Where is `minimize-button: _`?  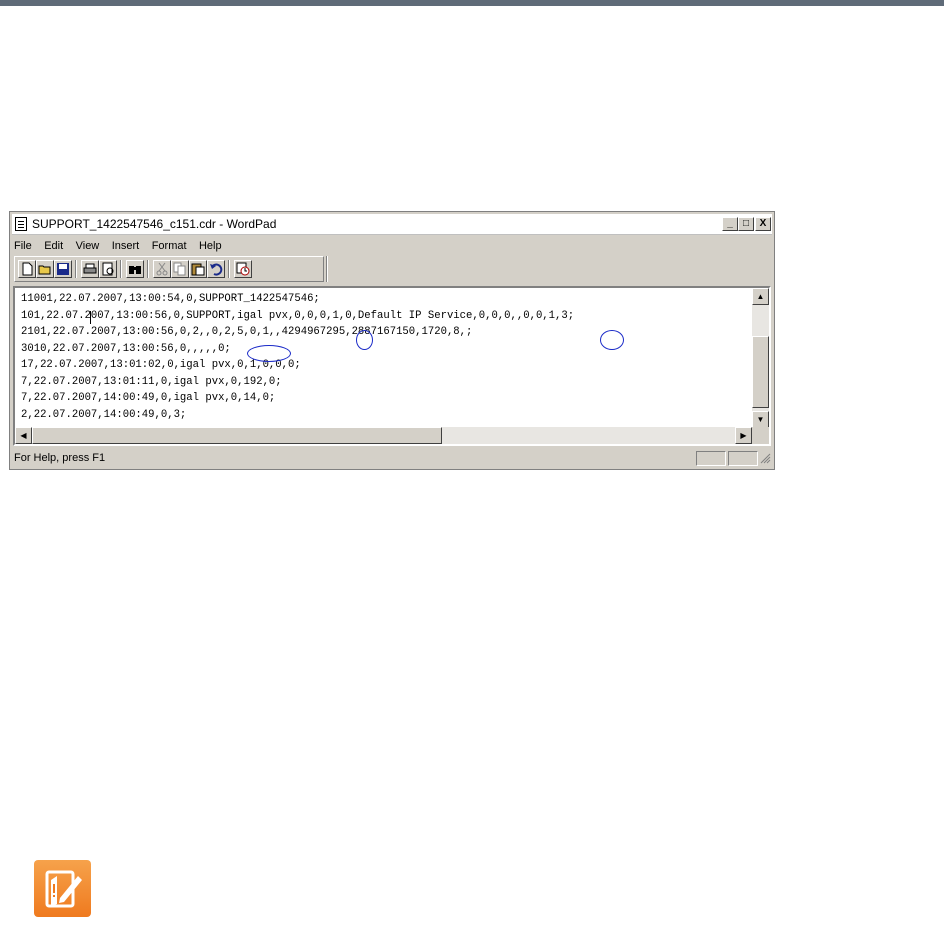 minimize-button: _ is located at coordinates (730, 224).